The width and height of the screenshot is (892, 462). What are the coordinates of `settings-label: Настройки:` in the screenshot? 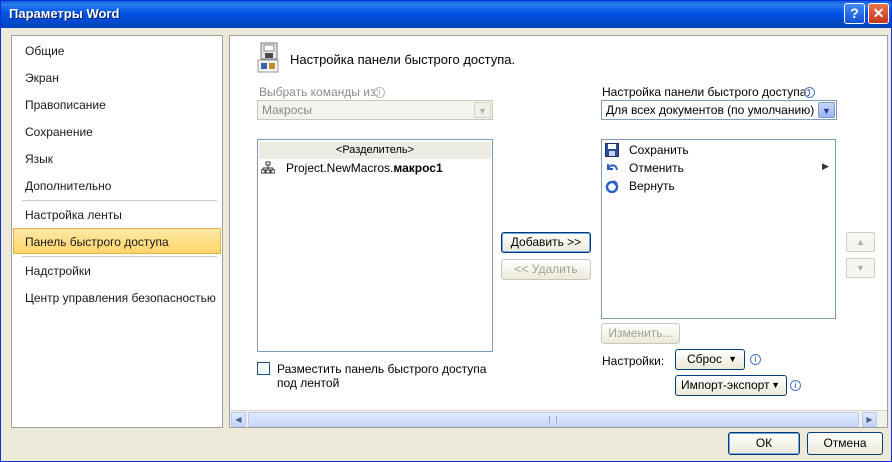 It's located at (633, 361).